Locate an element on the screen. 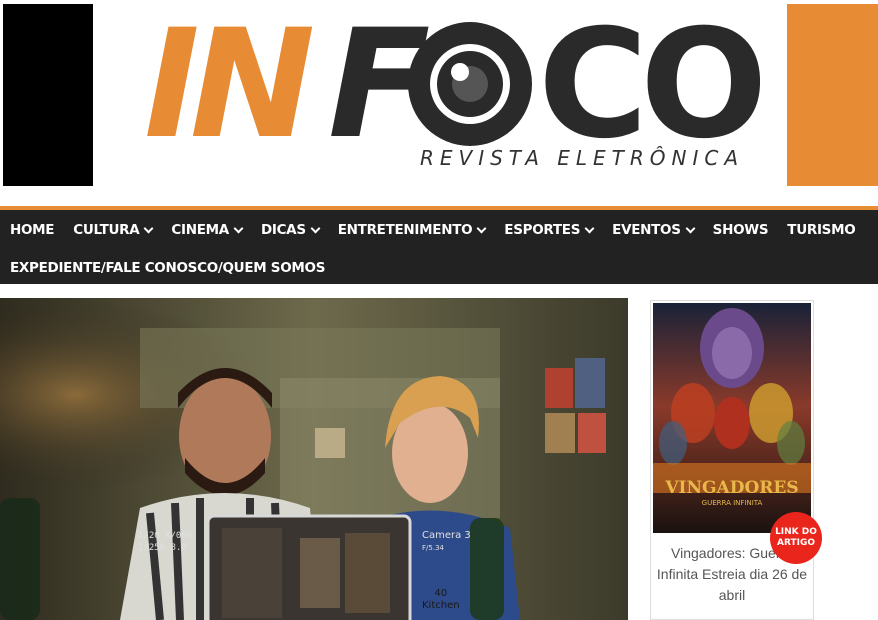  cam-overlay-center: 40 Kitchen is located at coordinates (441, 600).